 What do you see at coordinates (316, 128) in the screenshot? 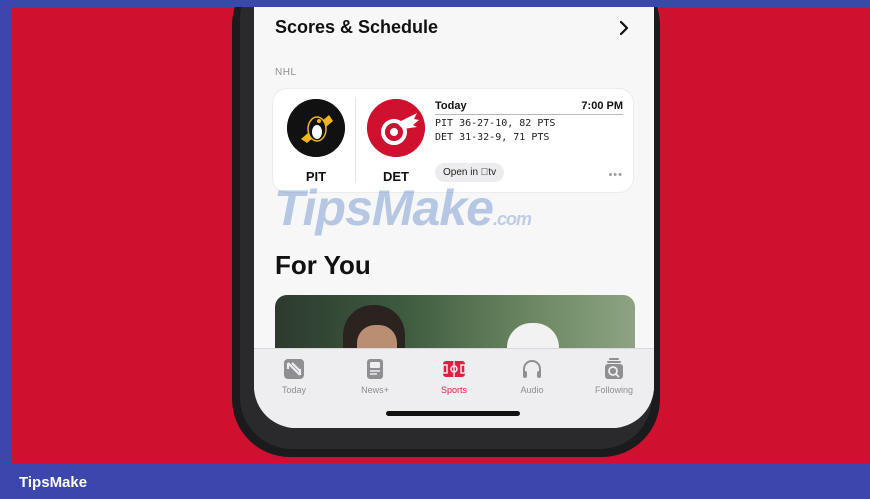
I see `penguins-logo-icon` at bounding box center [316, 128].